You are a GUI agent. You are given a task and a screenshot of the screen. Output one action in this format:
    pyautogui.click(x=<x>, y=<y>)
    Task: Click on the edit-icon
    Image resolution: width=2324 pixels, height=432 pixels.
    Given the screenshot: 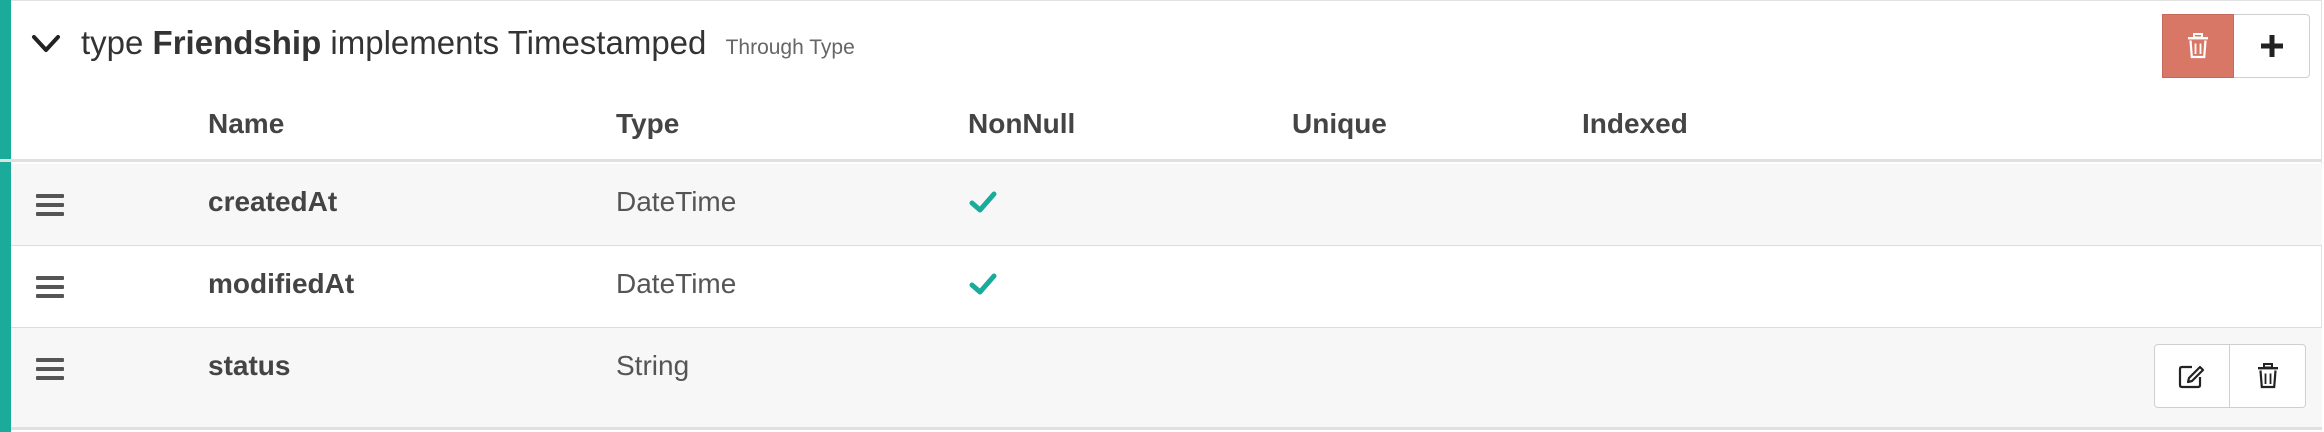 What is the action you would take?
    pyautogui.click(x=2191, y=377)
    